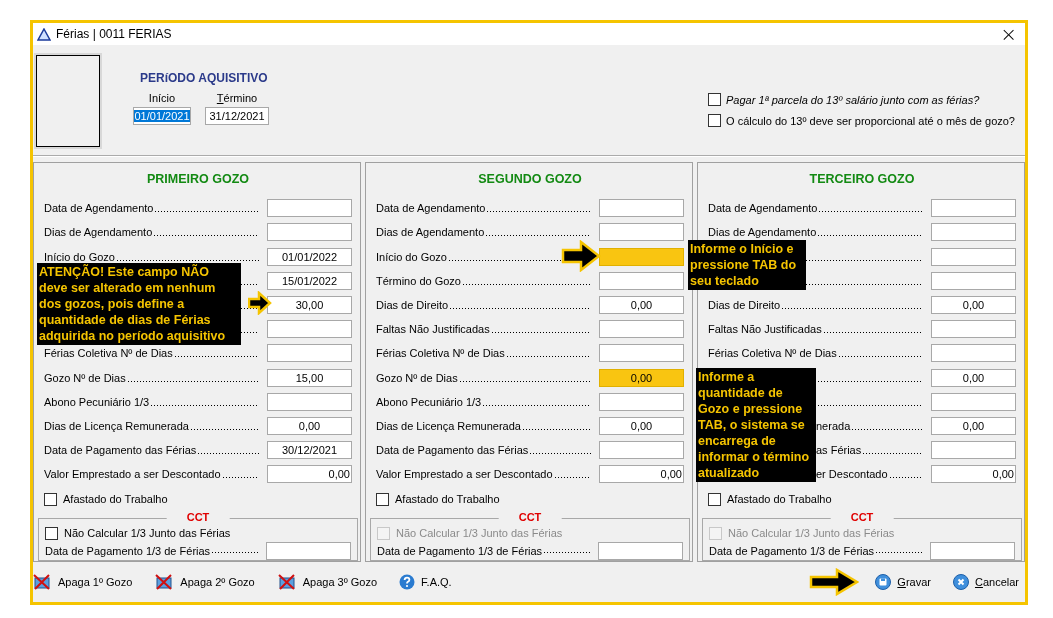 The width and height of the screenshot is (1053, 618). I want to click on input-field: 15,00, so click(309, 377).